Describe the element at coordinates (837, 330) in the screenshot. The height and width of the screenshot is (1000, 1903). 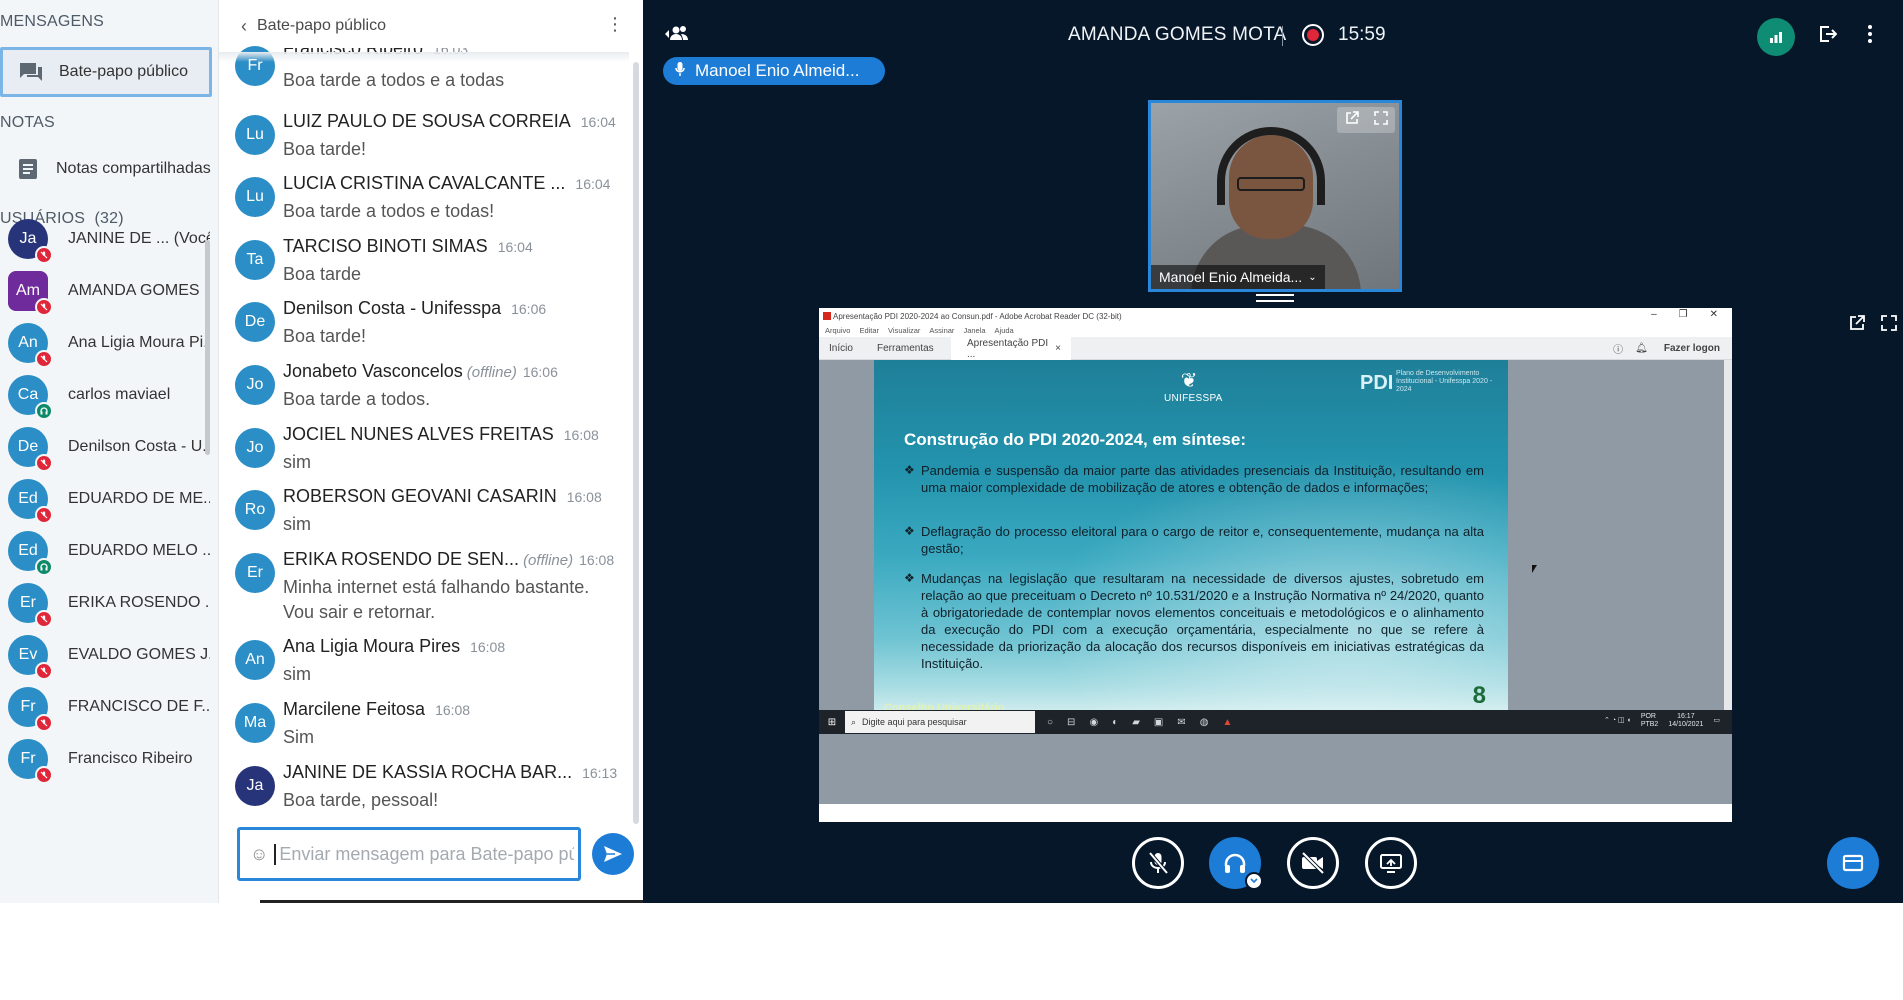
I see `menu-item: Arquivo` at that location.